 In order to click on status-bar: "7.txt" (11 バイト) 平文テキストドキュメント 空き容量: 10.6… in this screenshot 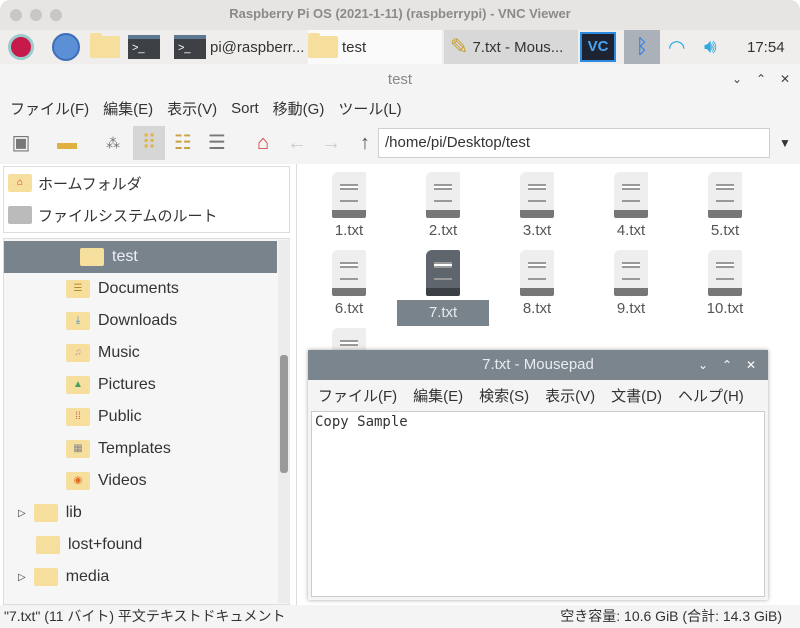, I will do `click(400, 616)`.